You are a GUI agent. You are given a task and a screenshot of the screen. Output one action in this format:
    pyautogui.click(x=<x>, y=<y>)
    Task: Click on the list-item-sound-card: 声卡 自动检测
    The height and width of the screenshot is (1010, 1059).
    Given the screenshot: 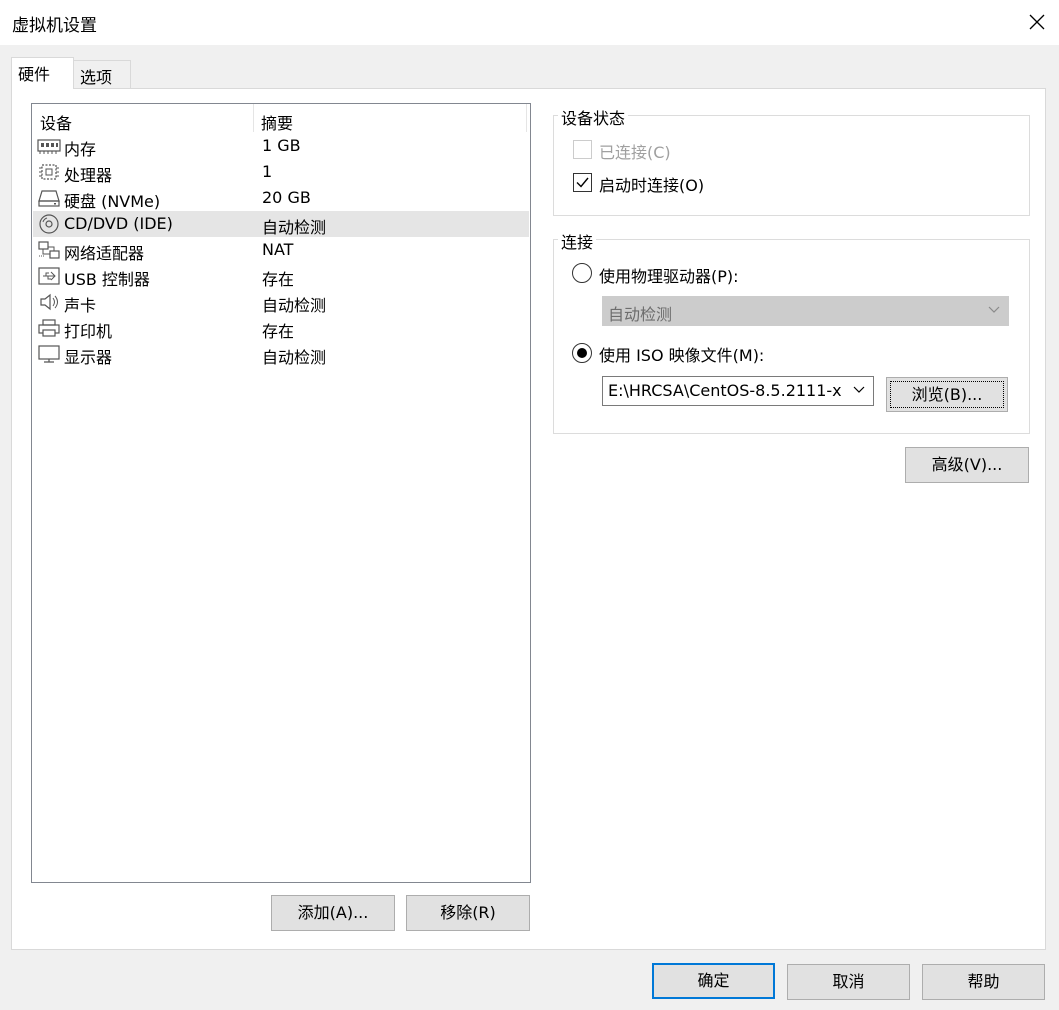 What is the action you would take?
    pyautogui.click(x=281, y=302)
    